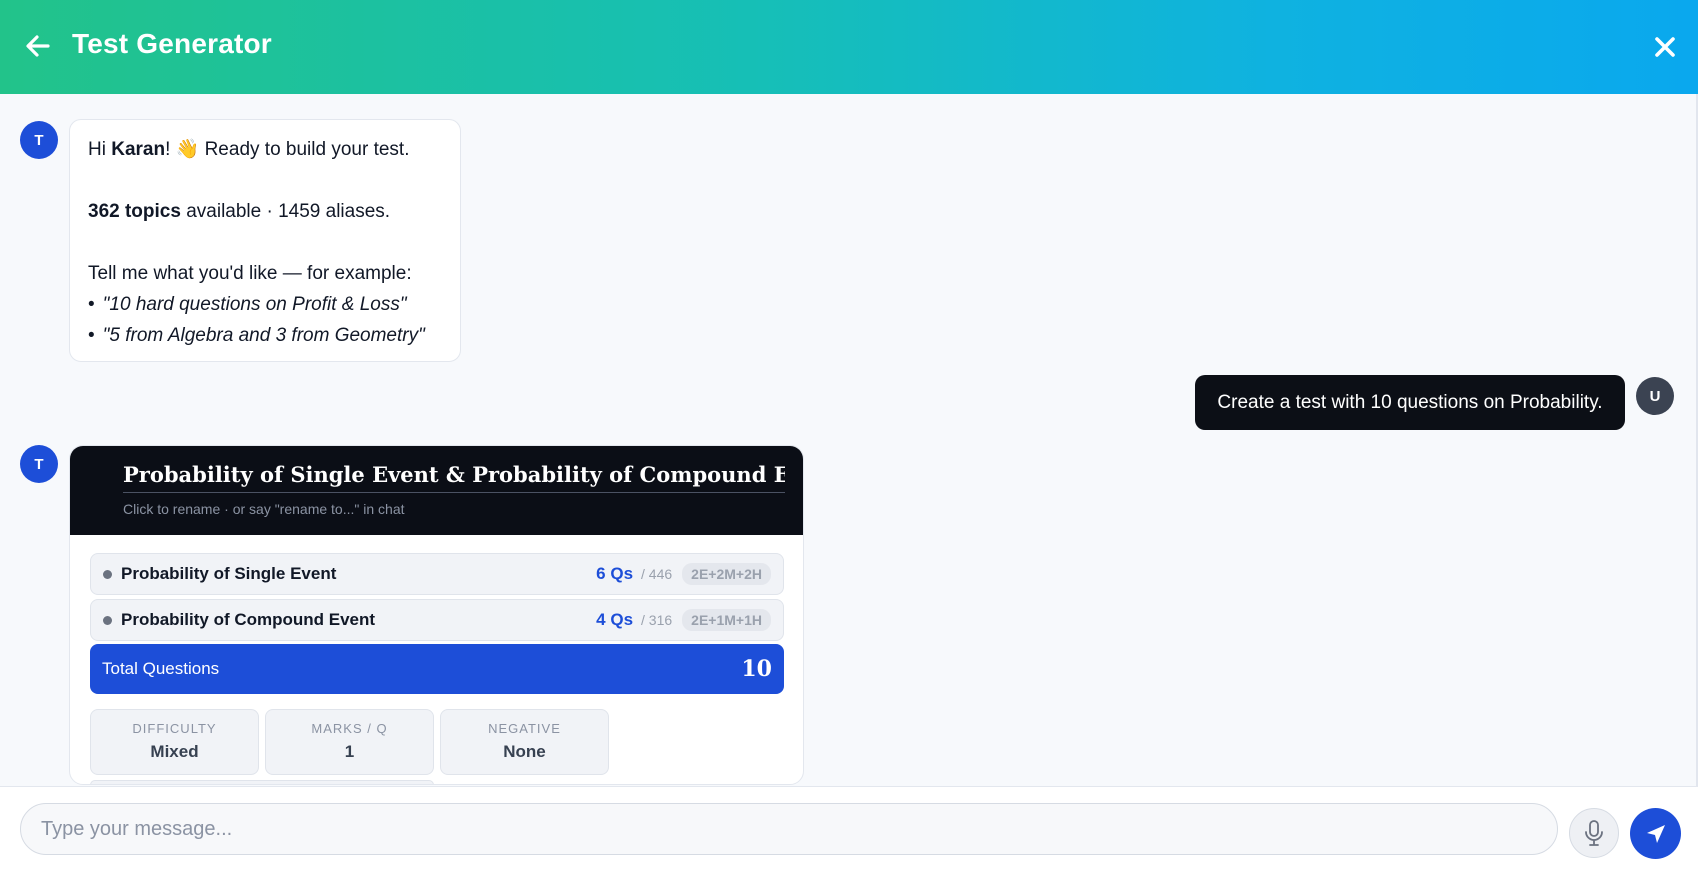 The width and height of the screenshot is (1698, 875). What do you see at coordinates (174, 728) in the screenshot?
I see `stat-label: DIFFICULTY` at bounding box center [174, 728].